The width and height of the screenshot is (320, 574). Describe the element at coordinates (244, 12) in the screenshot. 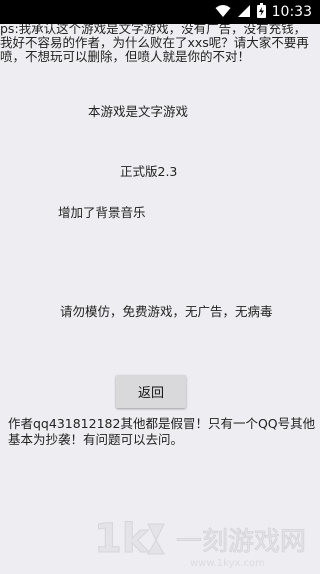

I see `cellular-signal-icon` at that location.